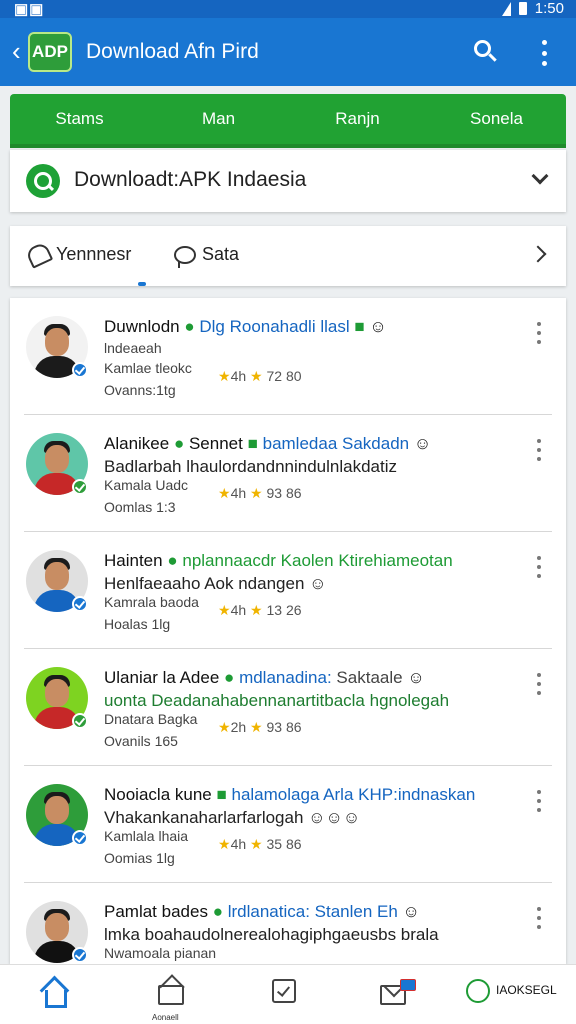 The image size is (576, 1024). I want to click on nav-store: Aonaell, so click(168, 1003).